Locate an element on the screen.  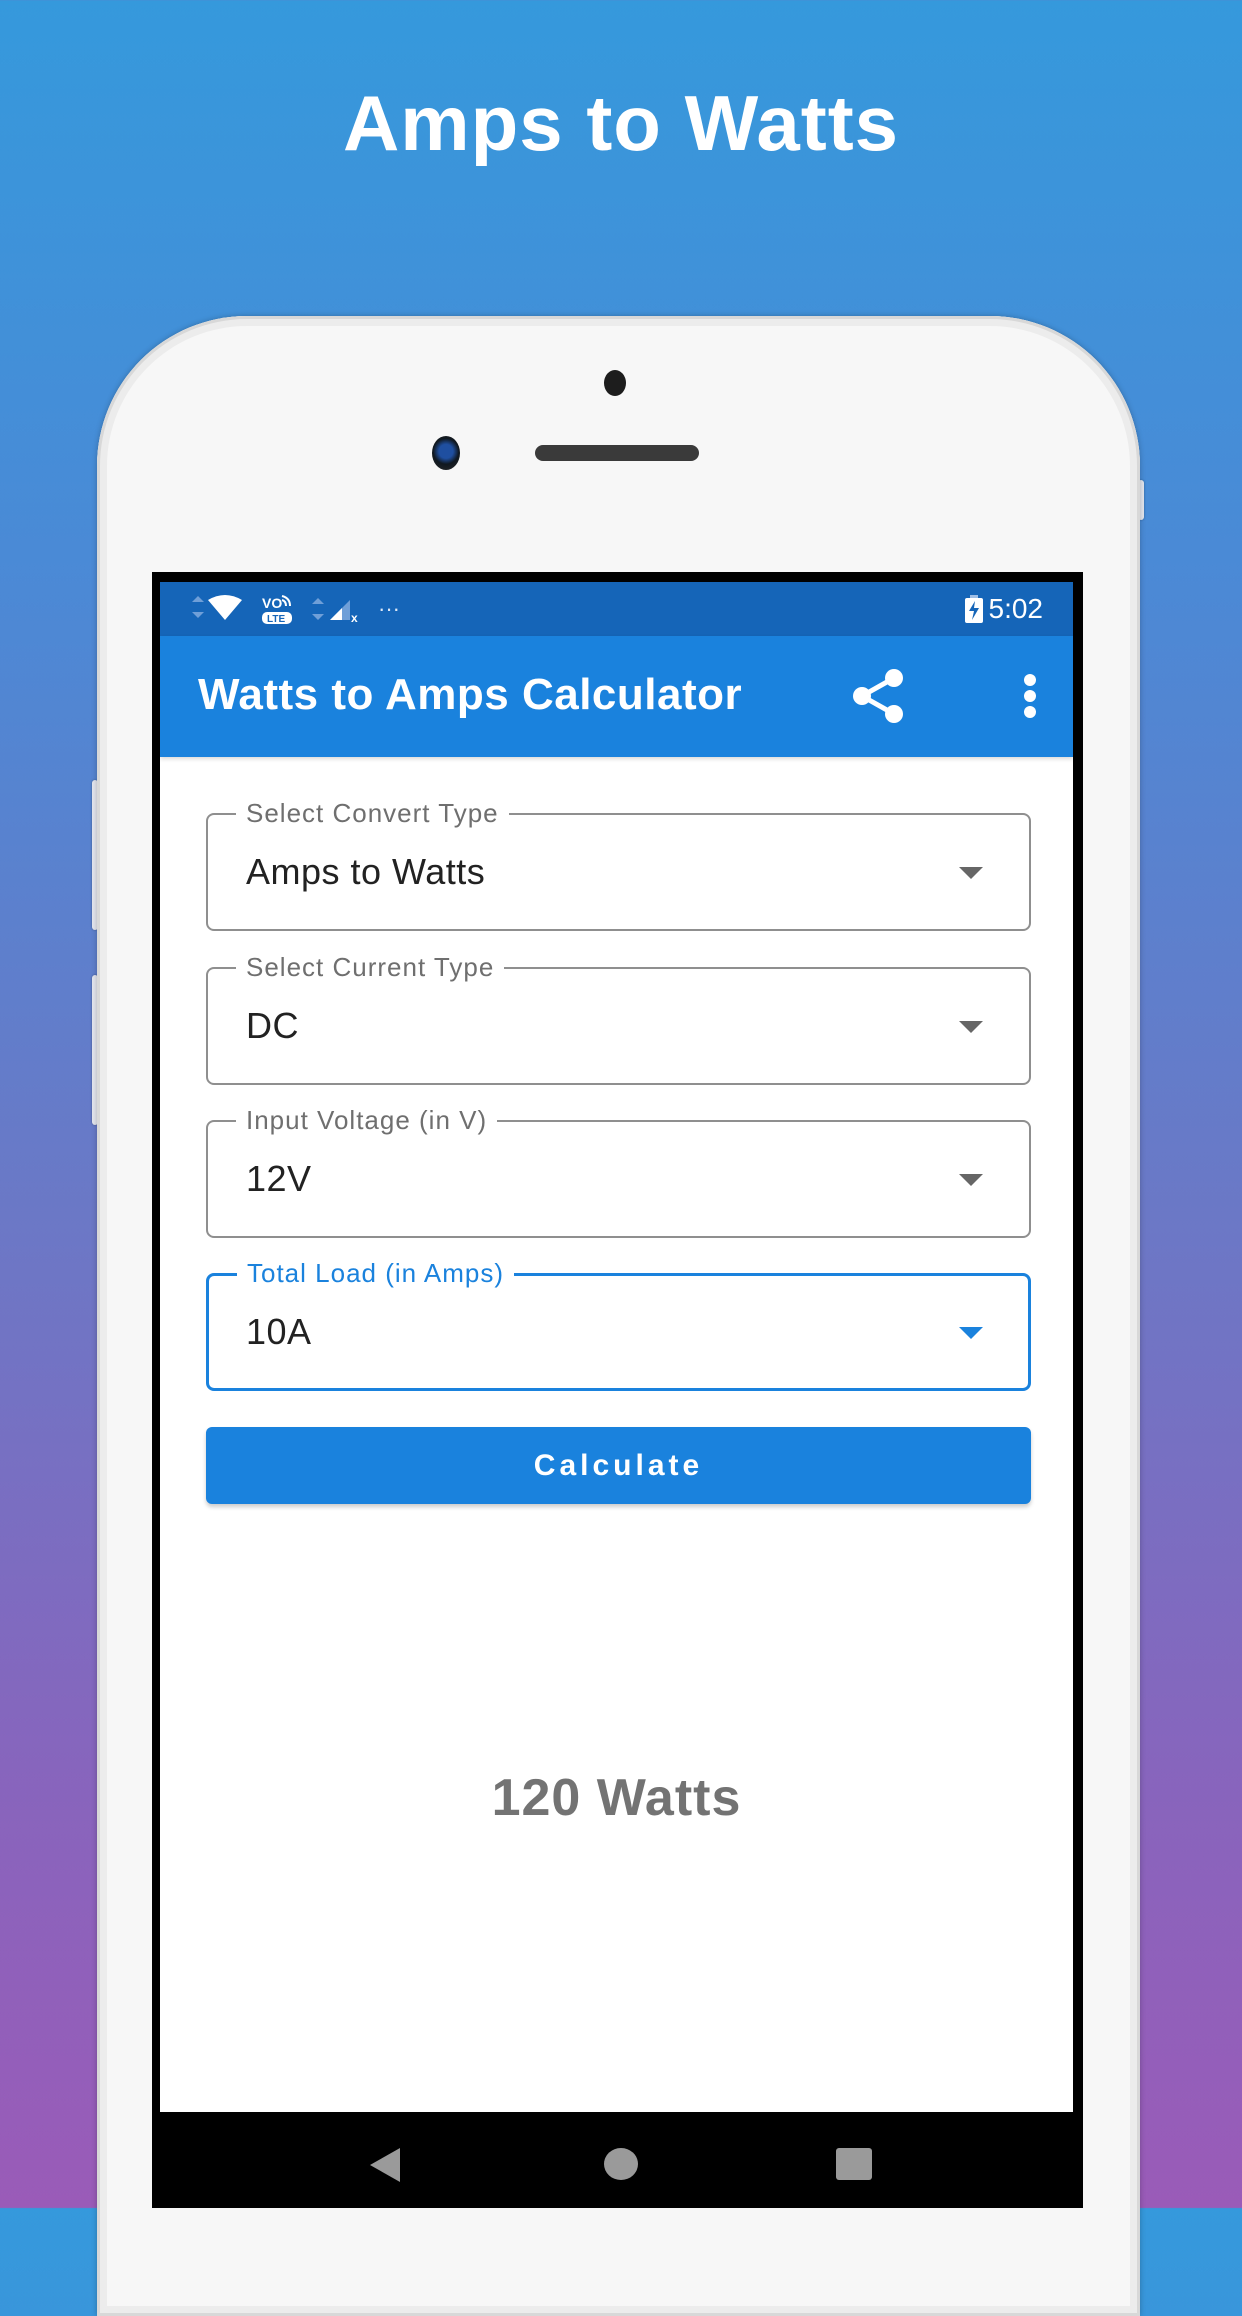
current-type-select: Select Current Type DC is located at coordinates (618, 1018).